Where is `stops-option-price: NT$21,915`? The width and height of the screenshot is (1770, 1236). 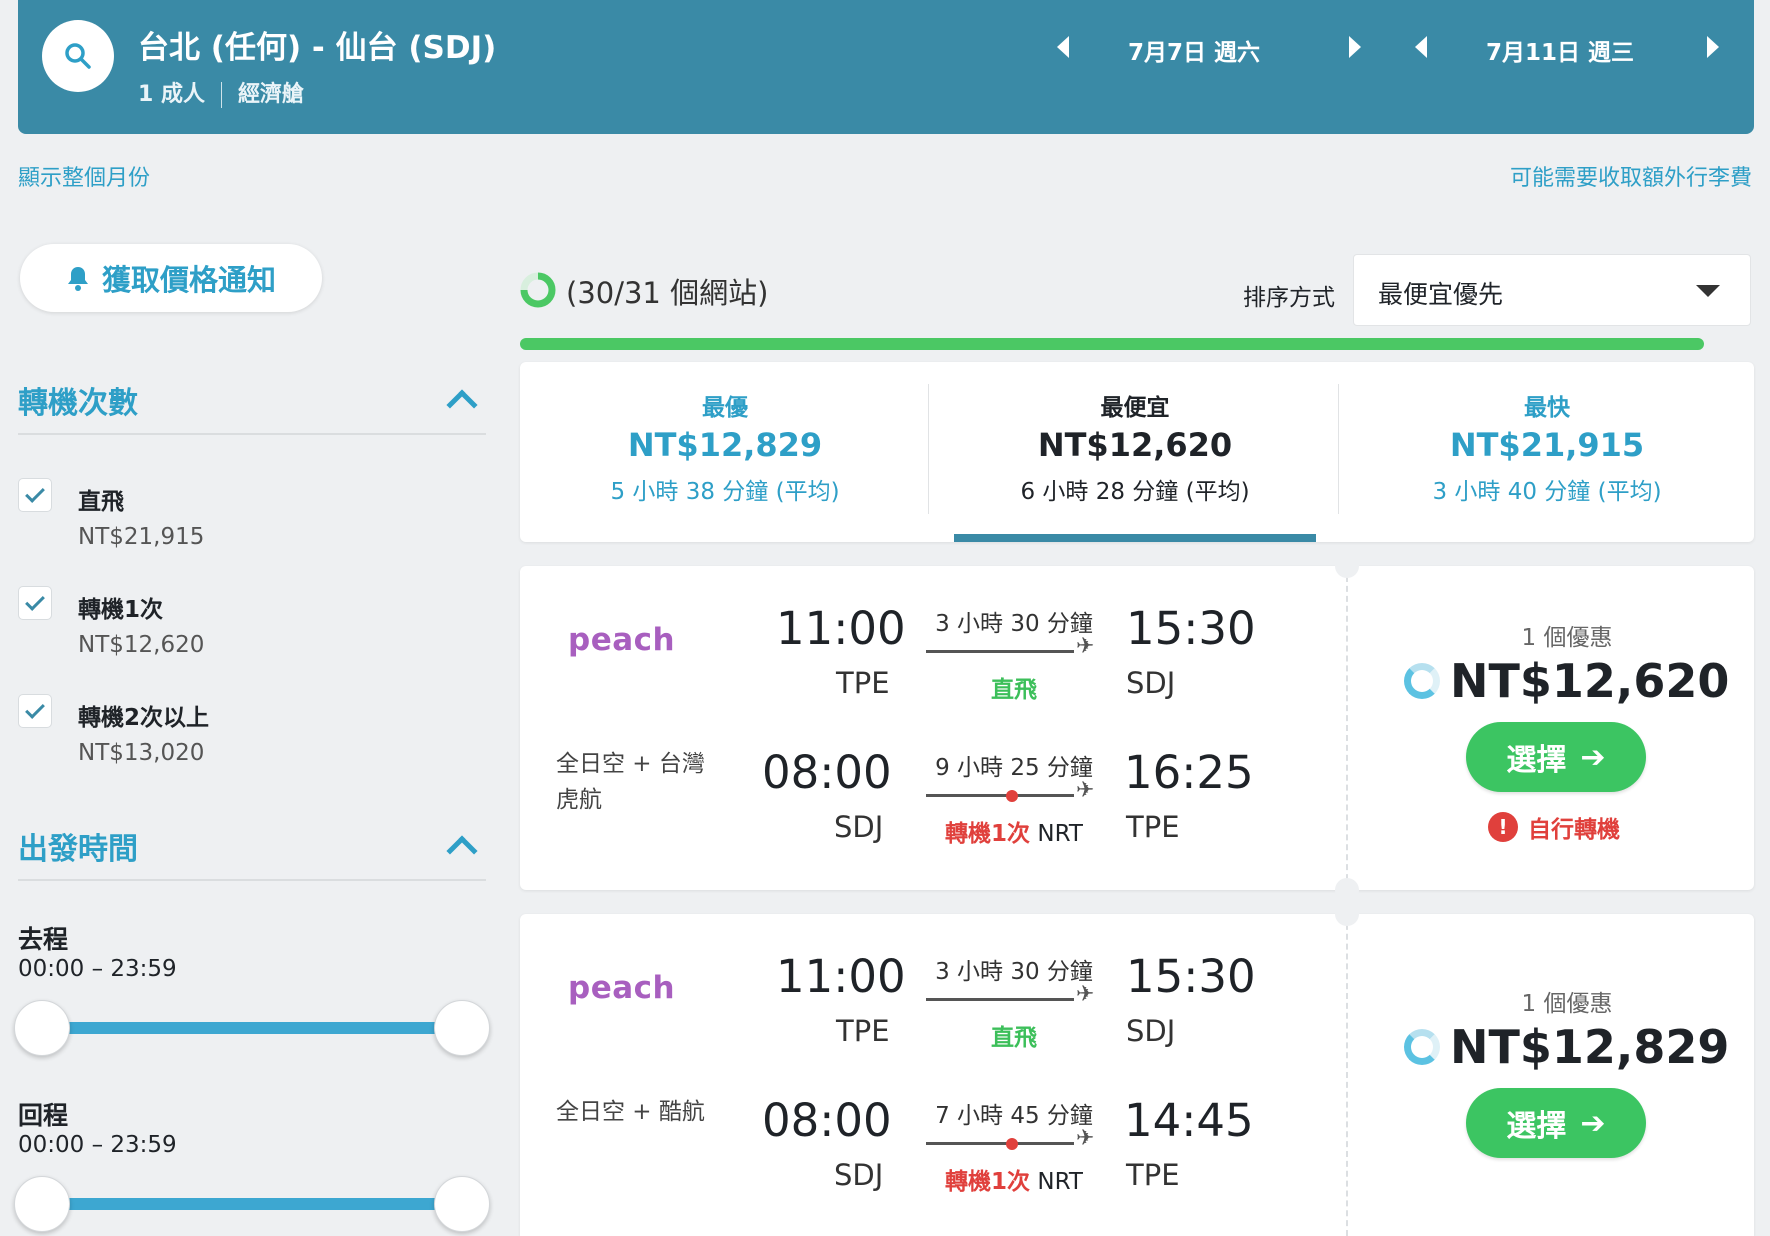 stops-option-price: NT$21,915 is located at coordinates (141, 537).